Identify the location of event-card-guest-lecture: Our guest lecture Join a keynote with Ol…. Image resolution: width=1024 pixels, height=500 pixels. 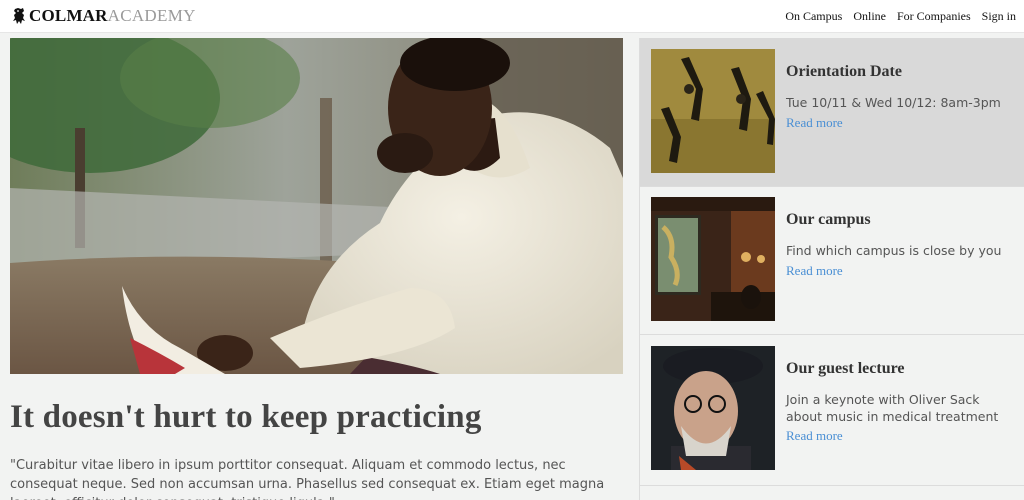
(832, 410).